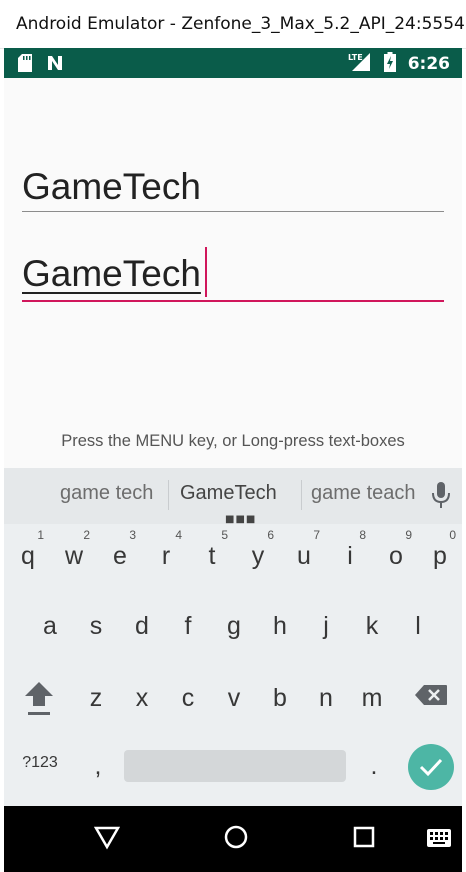 This screenshot has width=466, height=872. I want to click on suggestion-strip: game tech GameTech game teach ■■■, so click(233, 496).